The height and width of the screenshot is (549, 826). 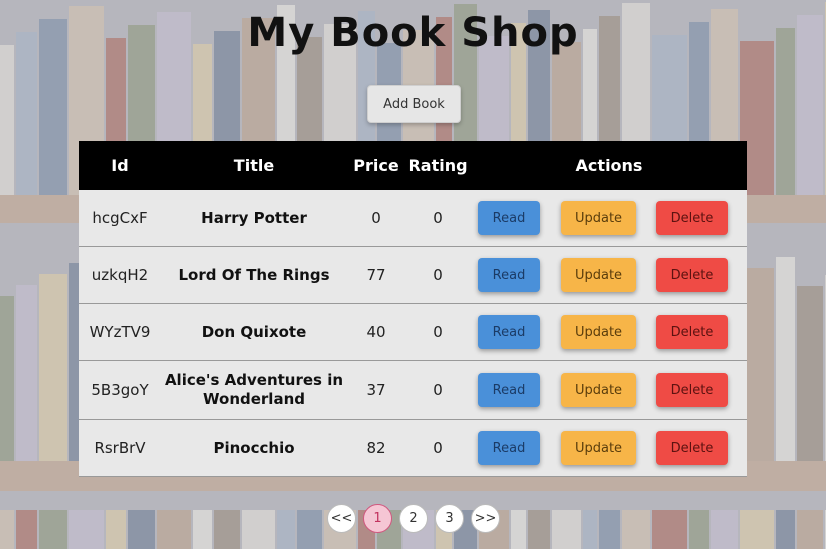 What do you see at coordinates (376, 275) in the screenshot?
I see `book-price: 77` at bounding box center [376, 275].